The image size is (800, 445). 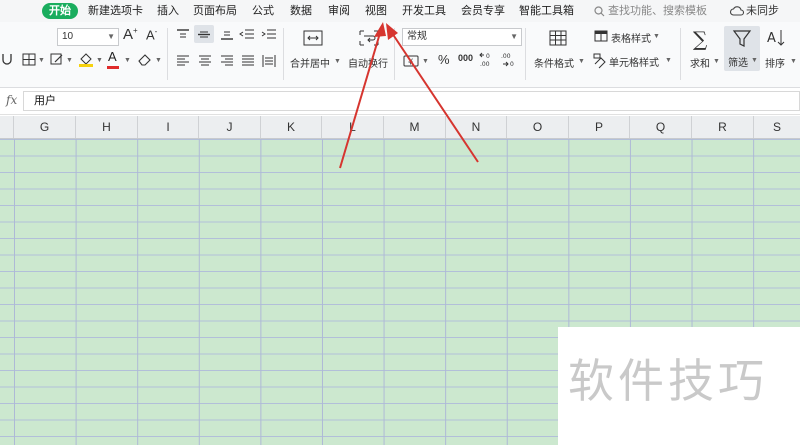 What do you see at coordinates (554, 62) in the screenshot?
I see `conditional-format-label: 条件格式` at bounding box center [554, 62].